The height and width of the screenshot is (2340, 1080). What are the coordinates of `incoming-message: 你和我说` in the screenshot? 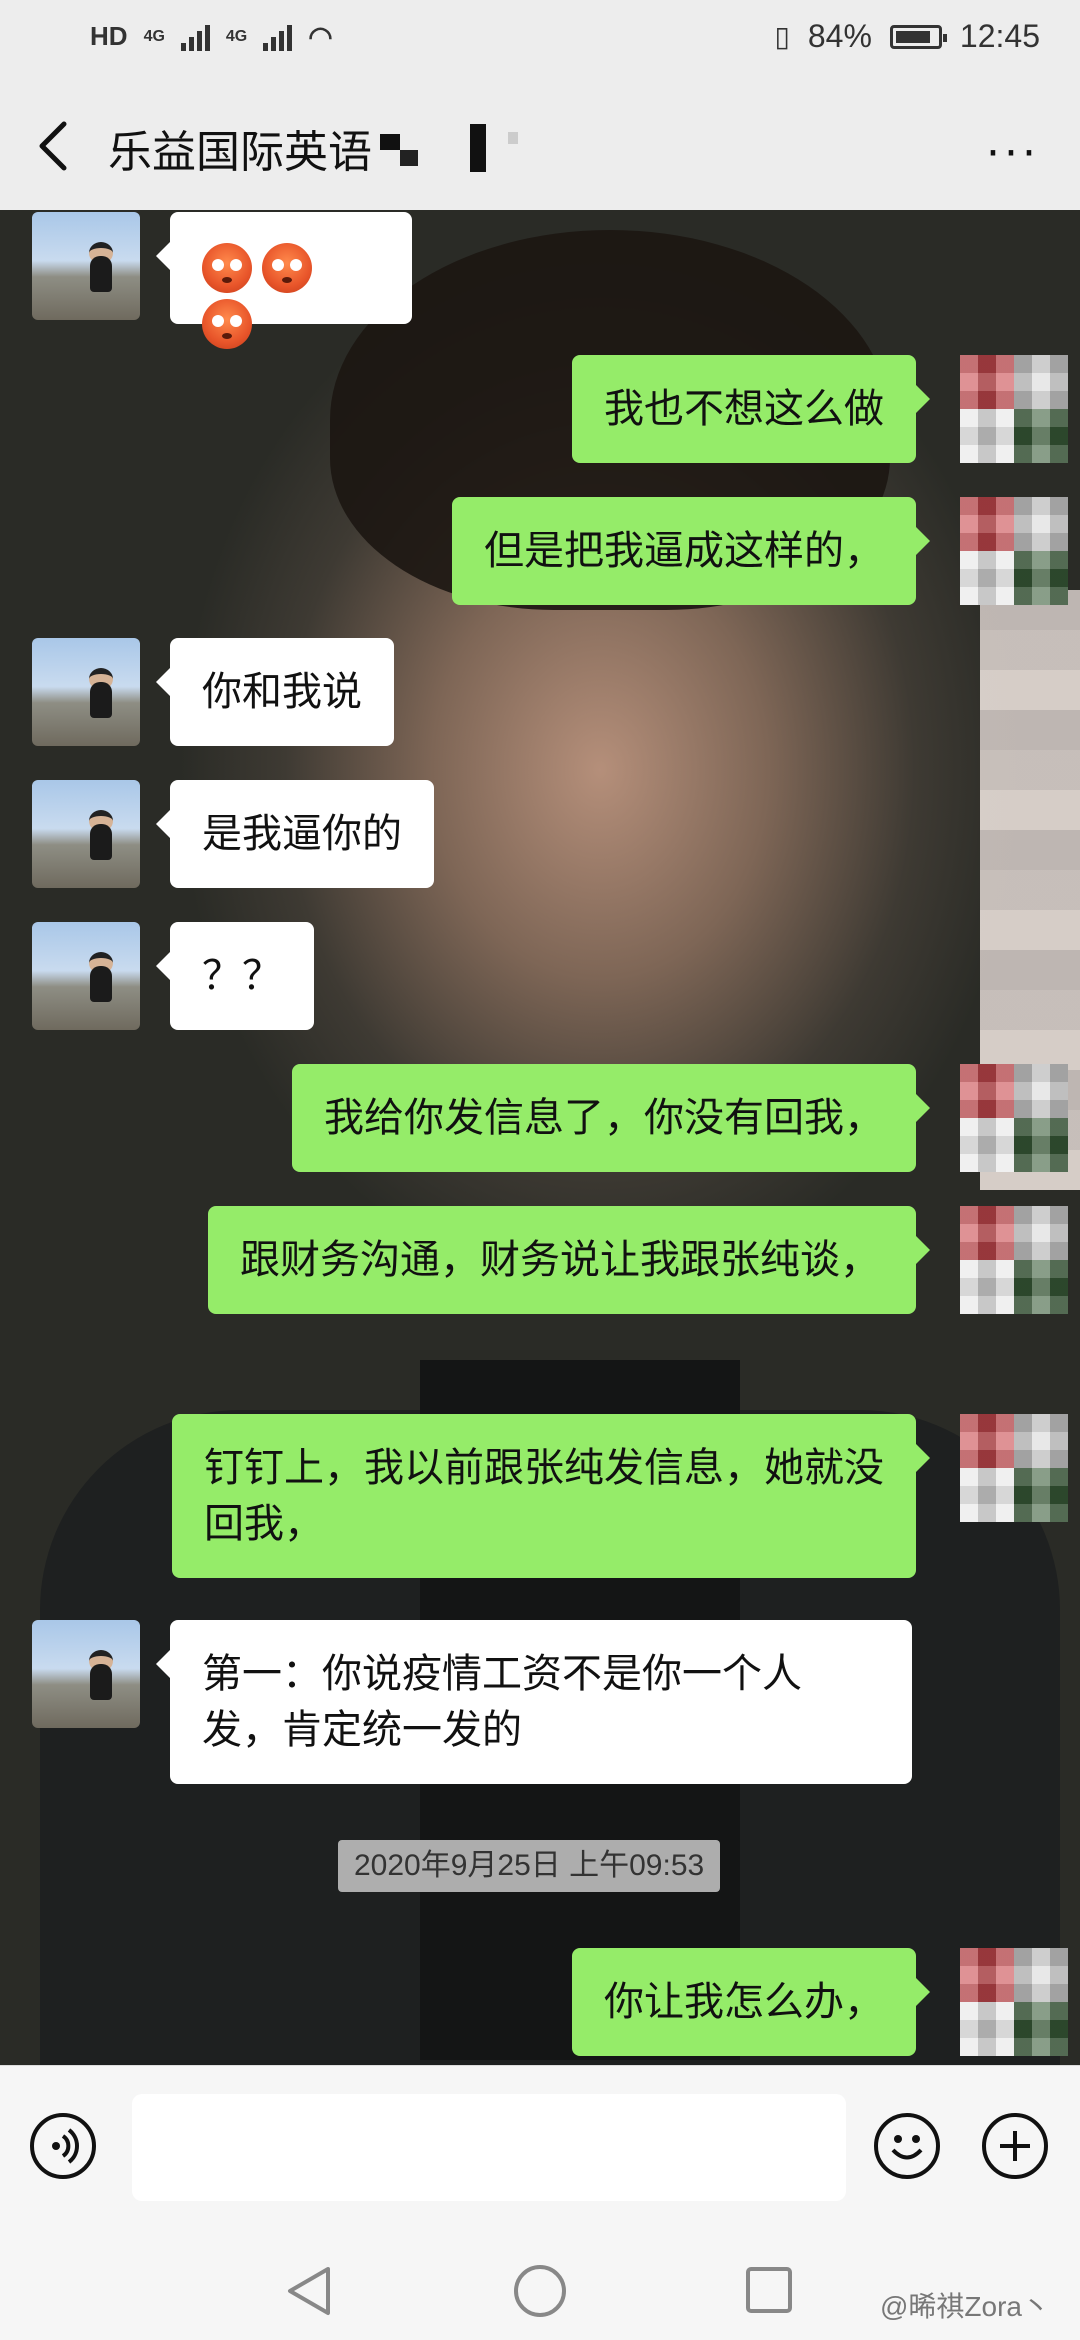 It's located at (275, 692).